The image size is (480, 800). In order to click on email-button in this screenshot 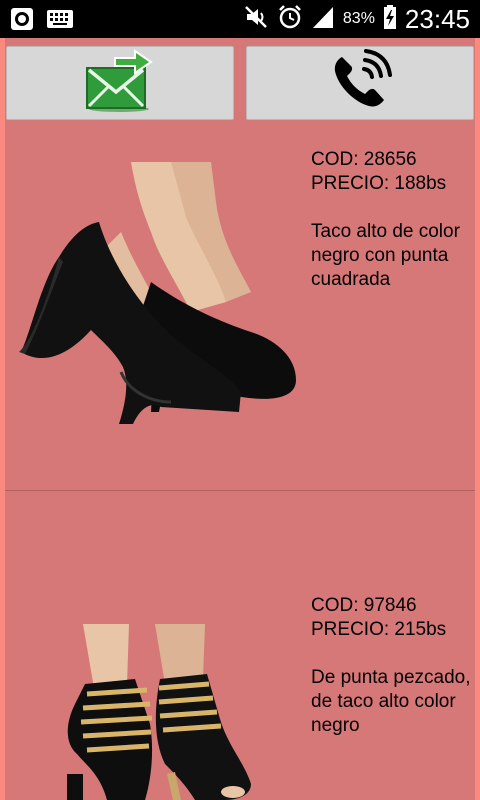, I will do `click(120, 83)`.